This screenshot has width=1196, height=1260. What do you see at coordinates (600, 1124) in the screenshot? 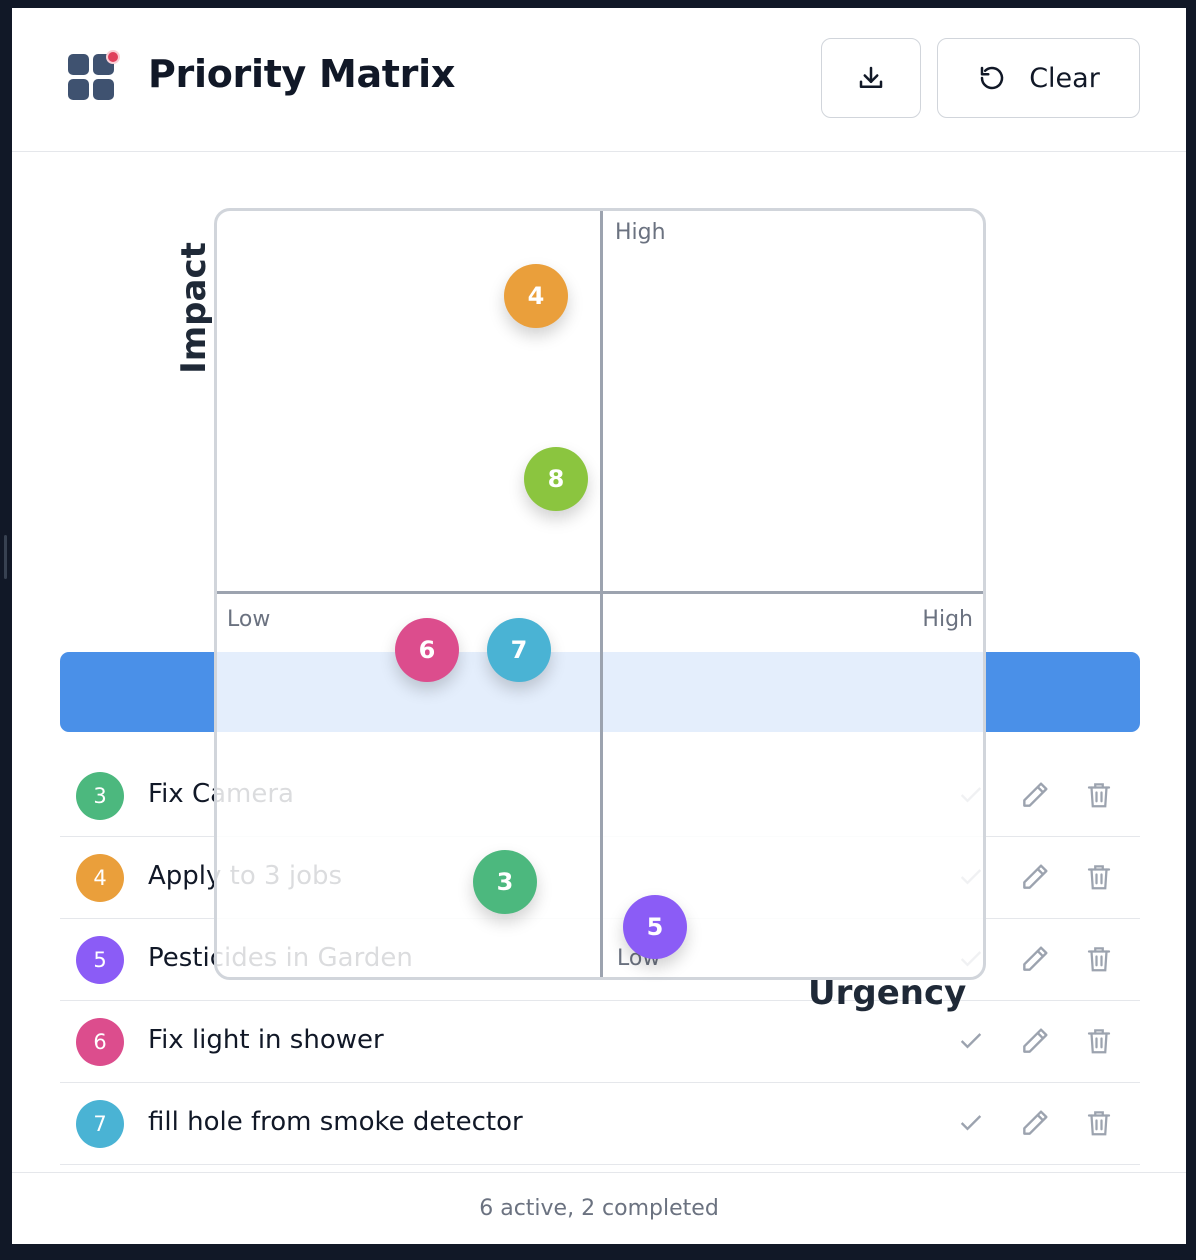
I see `task-row: 7 fill hole from smoke detector` at bounding box center [600, 1124].